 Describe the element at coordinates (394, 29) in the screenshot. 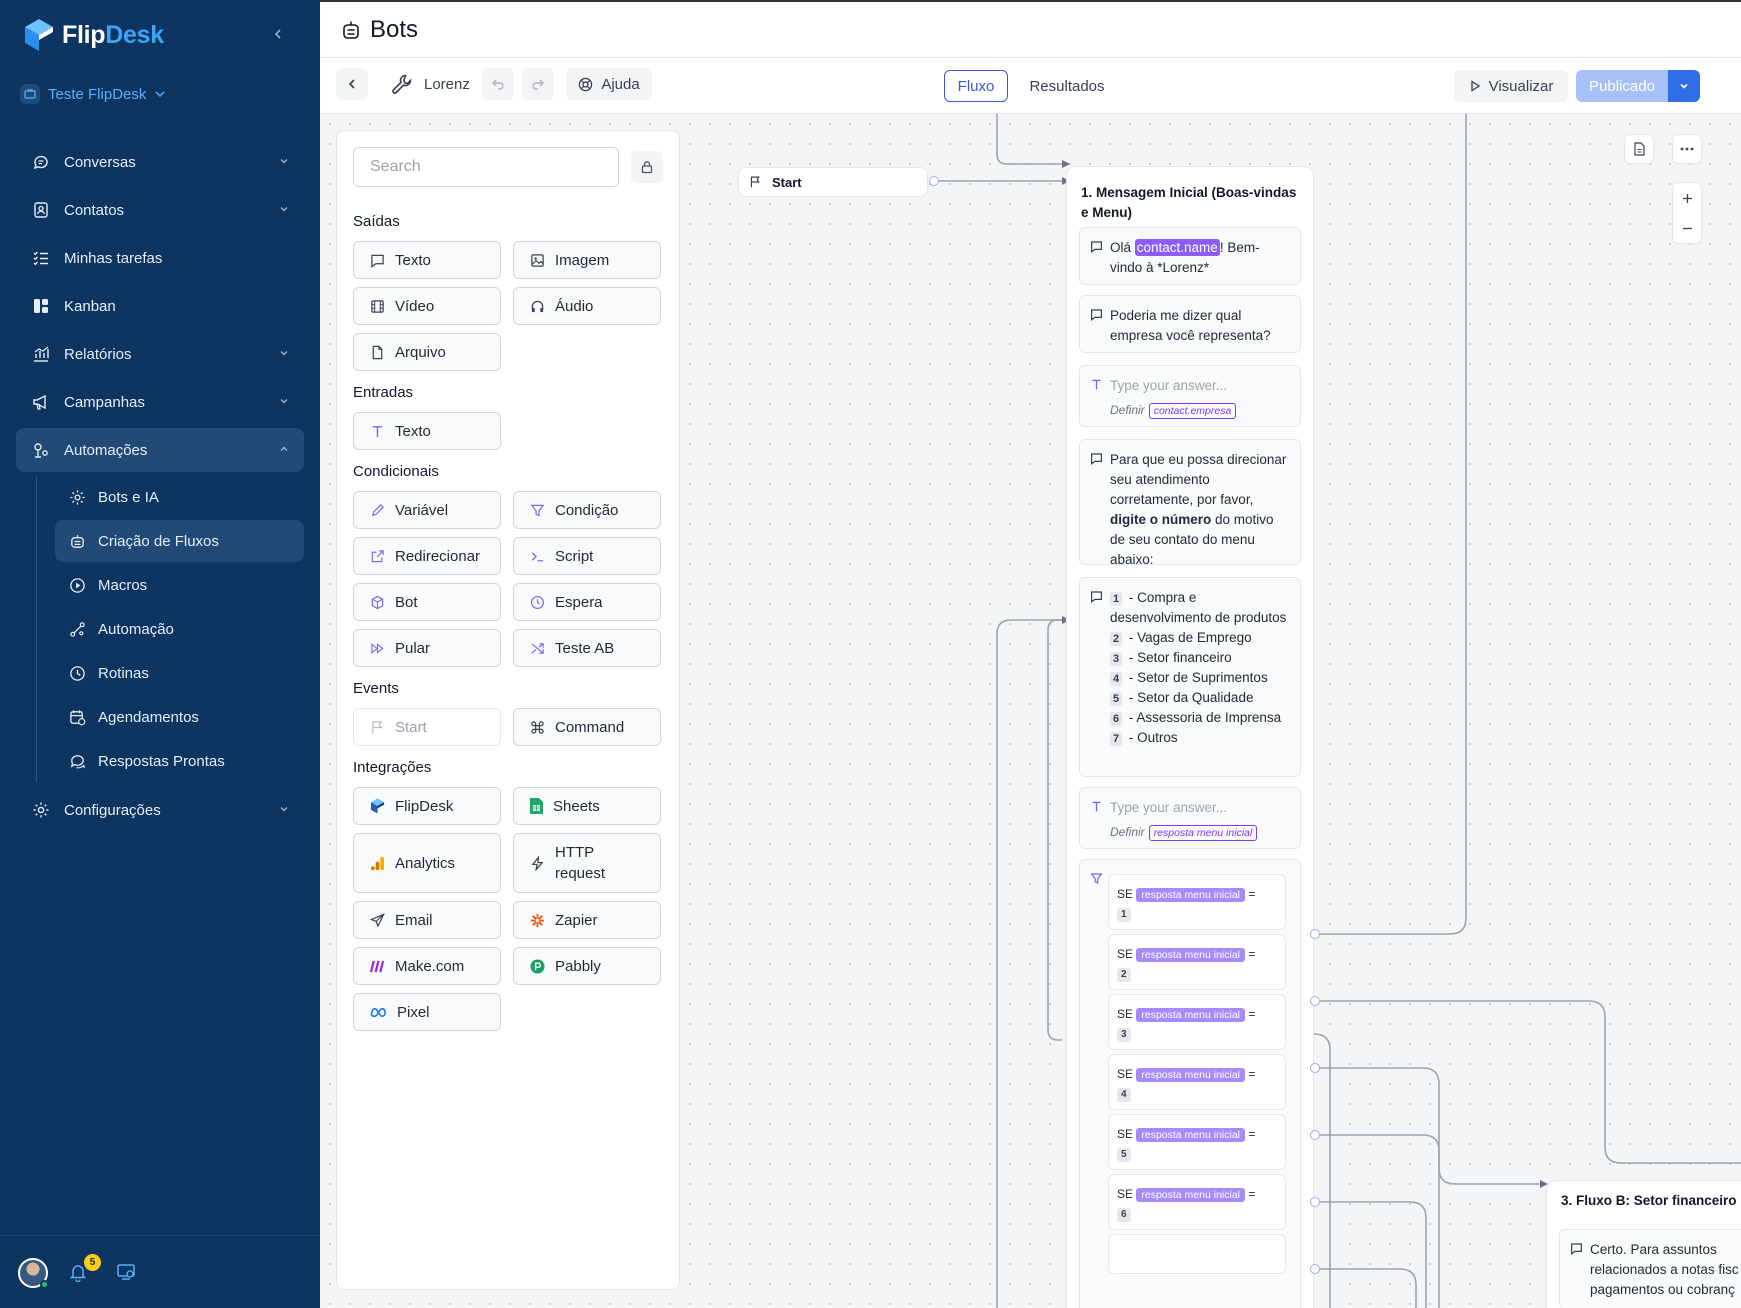

I see `page-title-text: Bots` at that location.